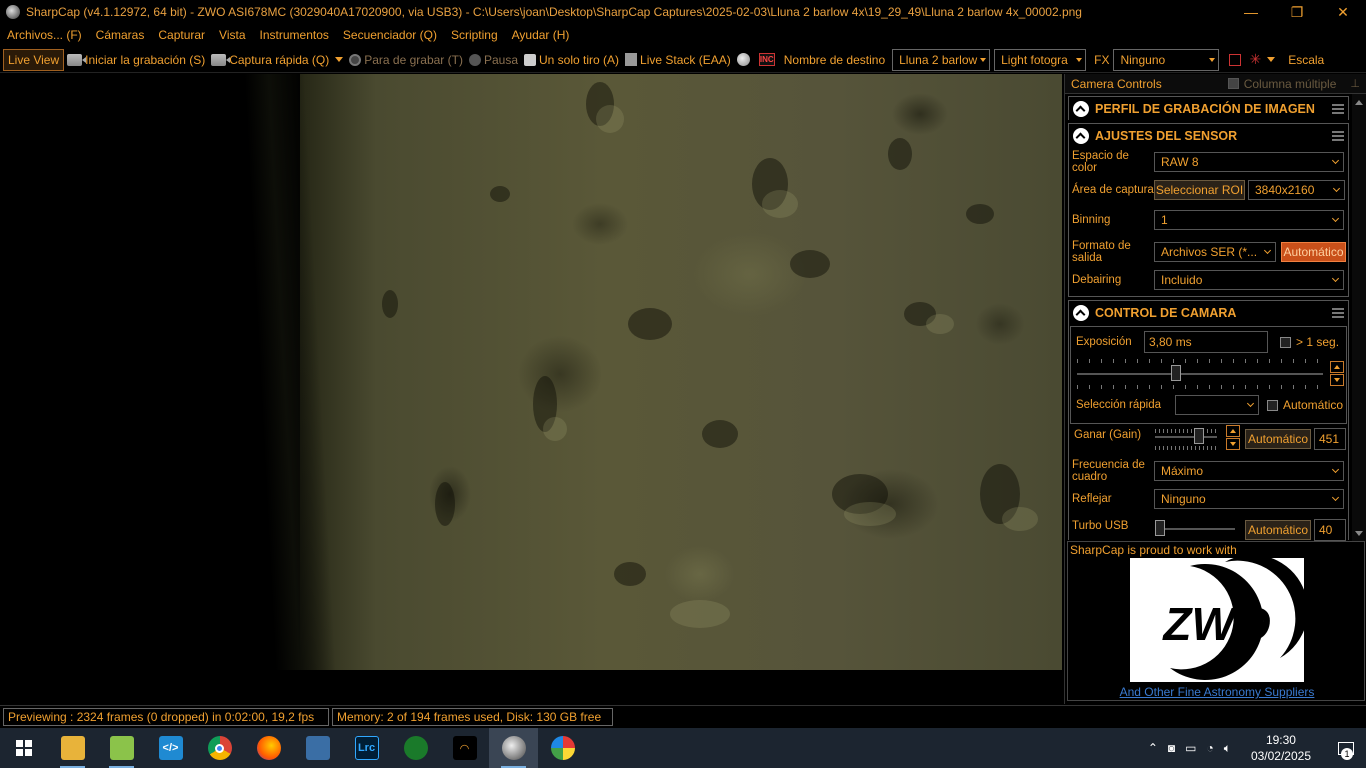  What do you see at coordinates (1255, 59) in the screenshot?
I see `crosshair-icon: ✳` at bounding box center [1255, 59].